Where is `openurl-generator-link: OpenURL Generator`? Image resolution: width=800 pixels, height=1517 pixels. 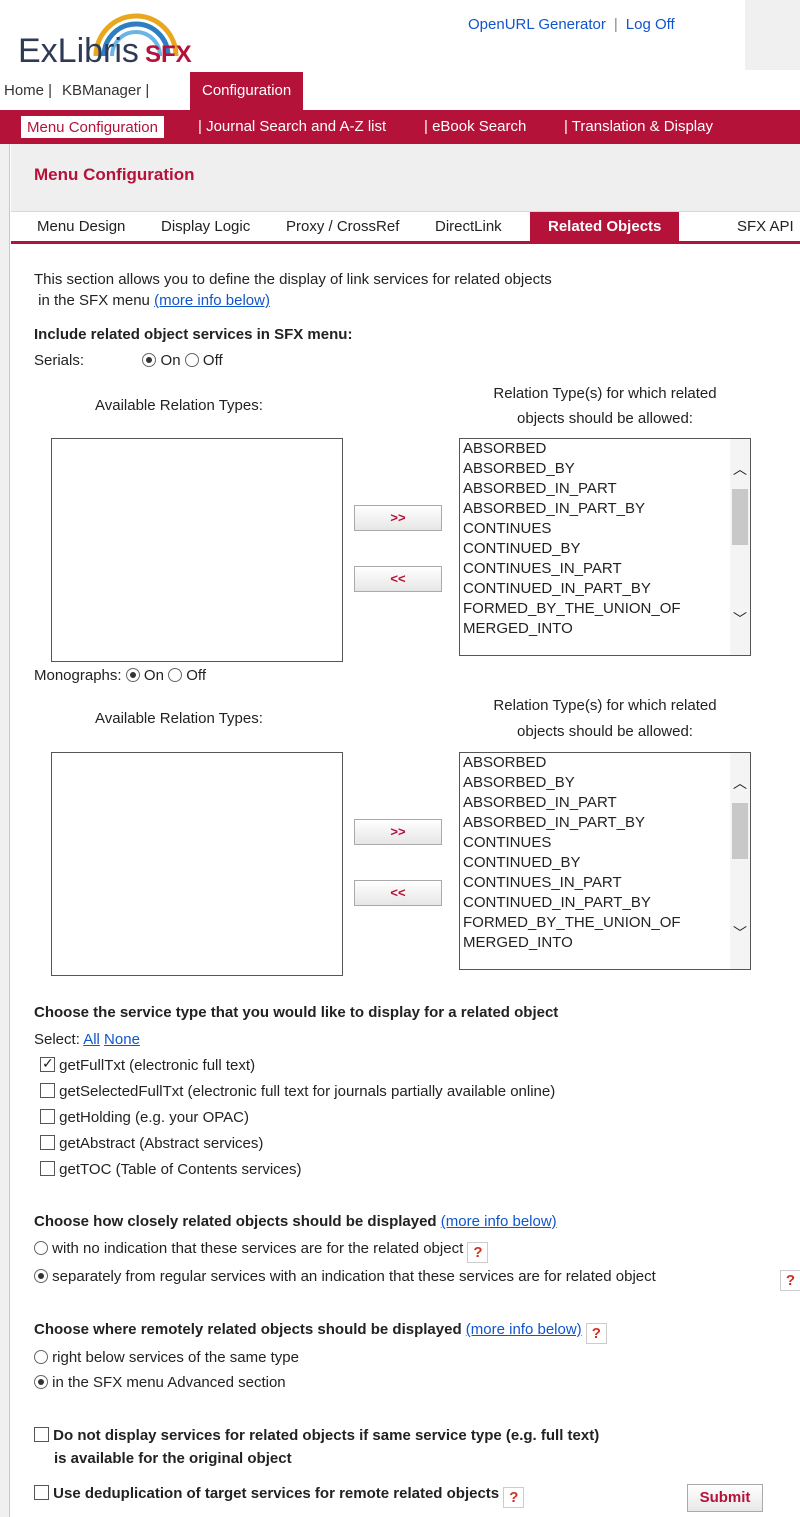 openurl-generator-link: OpenURL Generator is located at coordinates (537, 24).